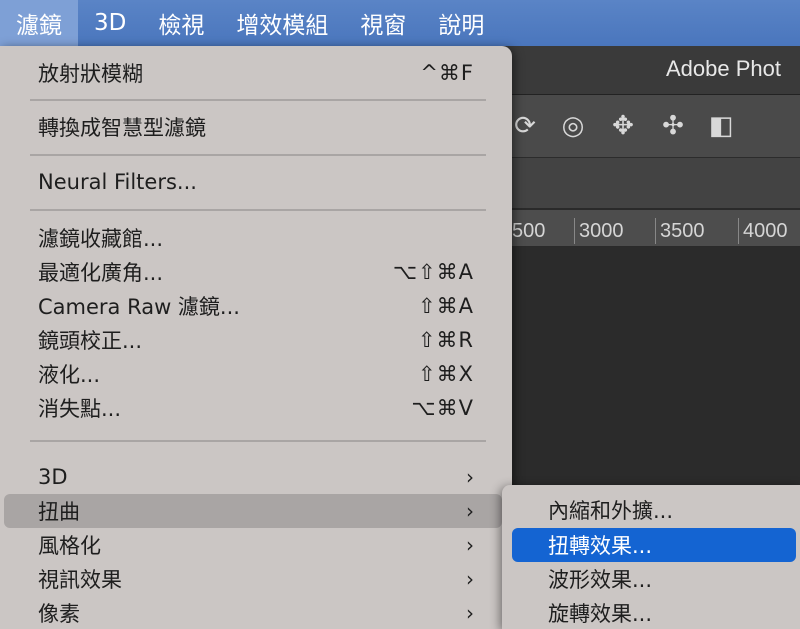 This screenshot has height=629, width=800. Describe the element at coordinates (122, 128) in the screenshot. I see `menu-item-label: 轉換成智慧型濾鏡` at that location.